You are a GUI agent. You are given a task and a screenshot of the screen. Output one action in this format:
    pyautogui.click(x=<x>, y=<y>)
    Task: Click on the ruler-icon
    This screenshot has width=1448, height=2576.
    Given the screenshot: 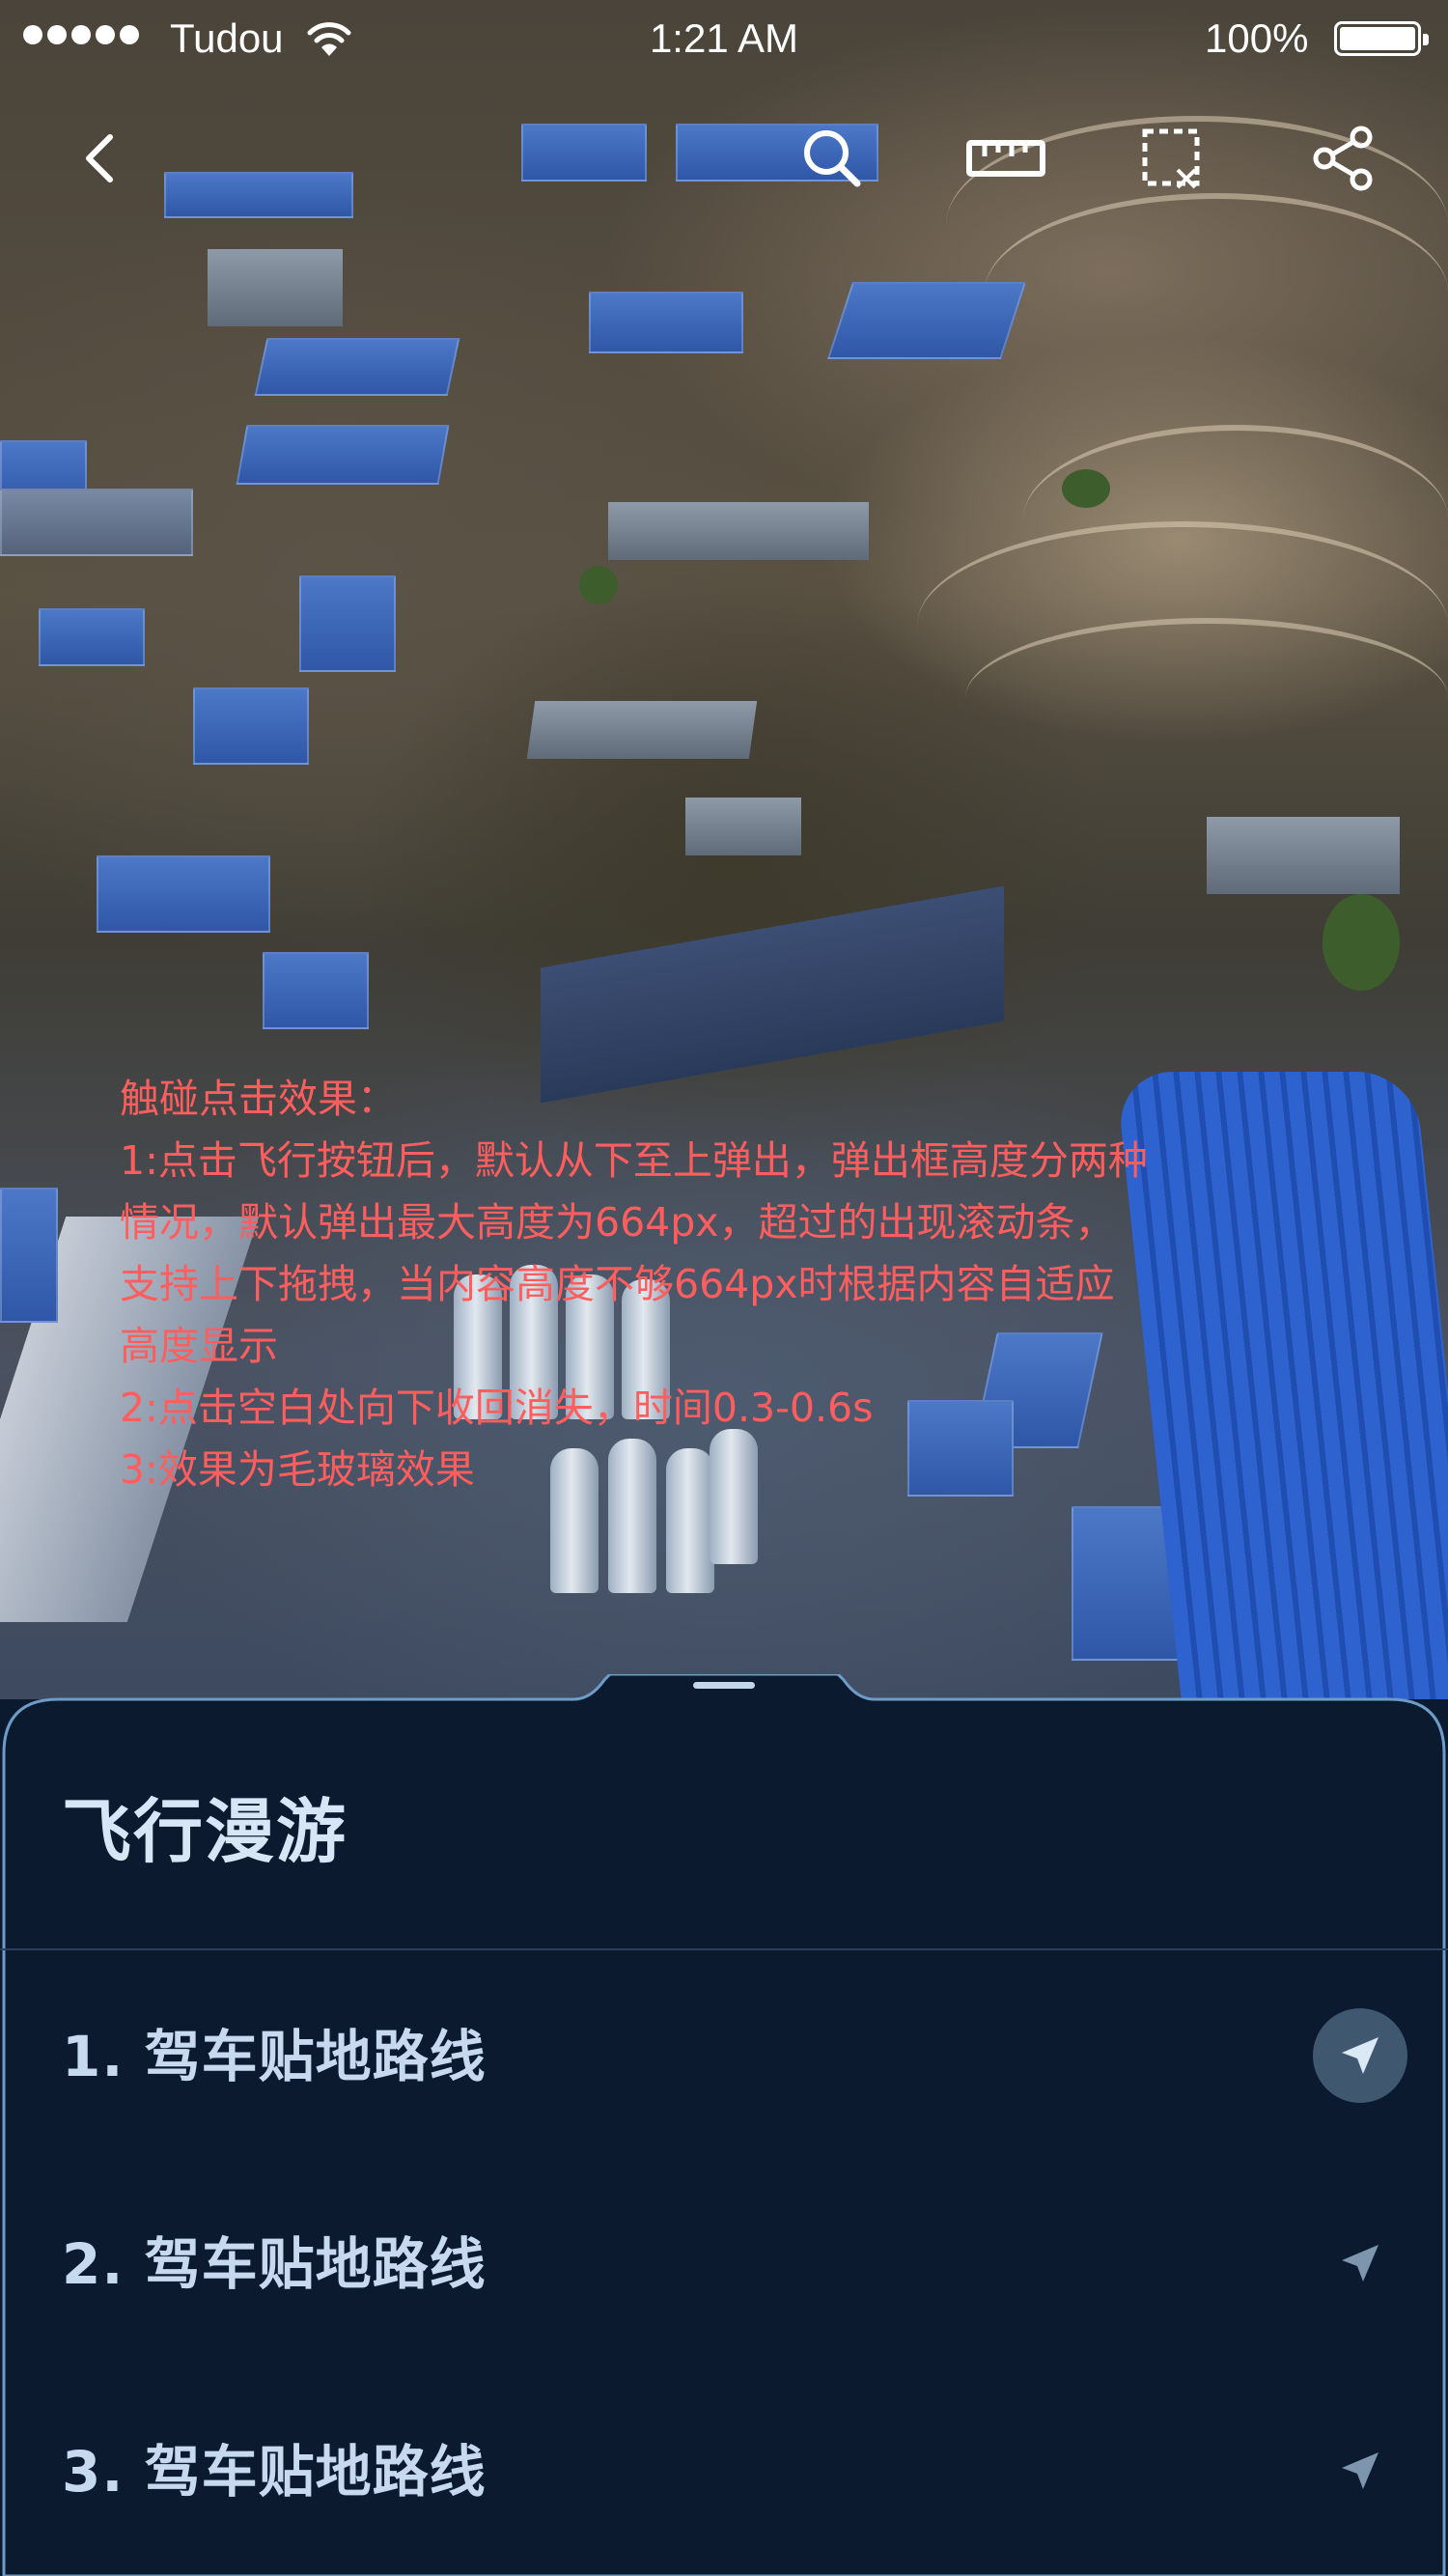 What is the action you would take?
    pyautogui.click(x=1005, y=159)
    